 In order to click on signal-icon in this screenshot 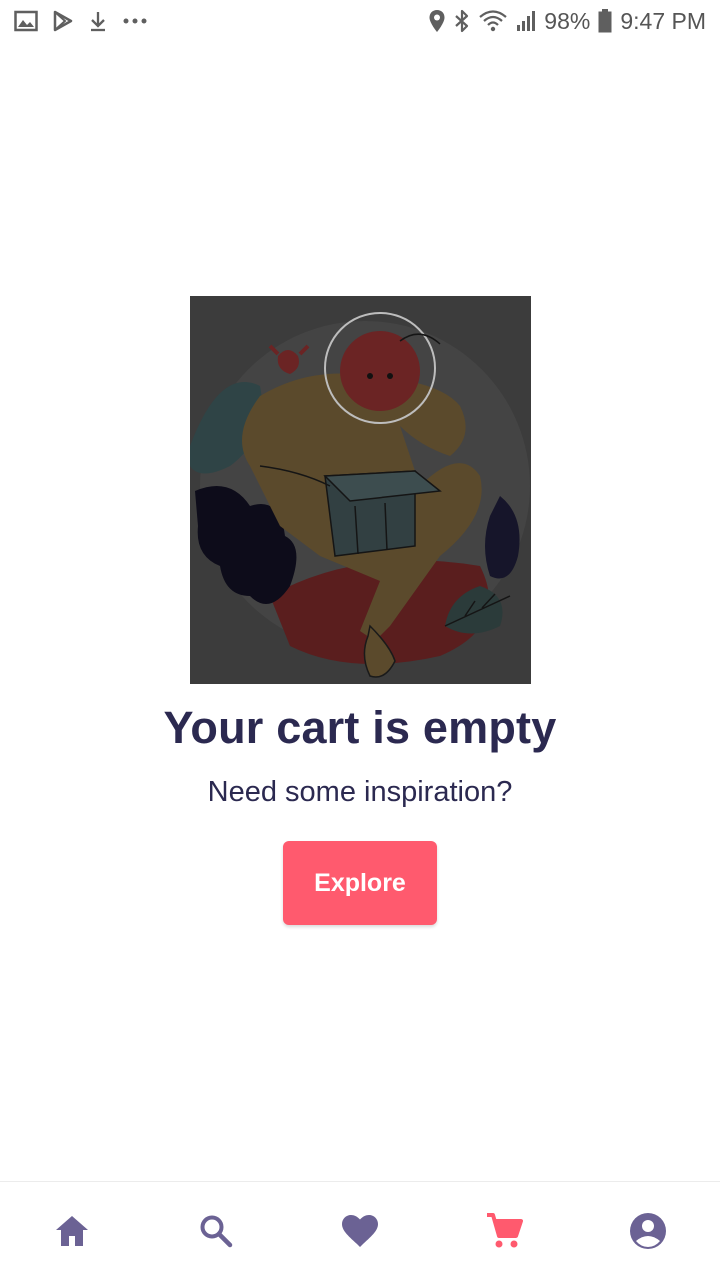, I will do `click(526, 21)`.